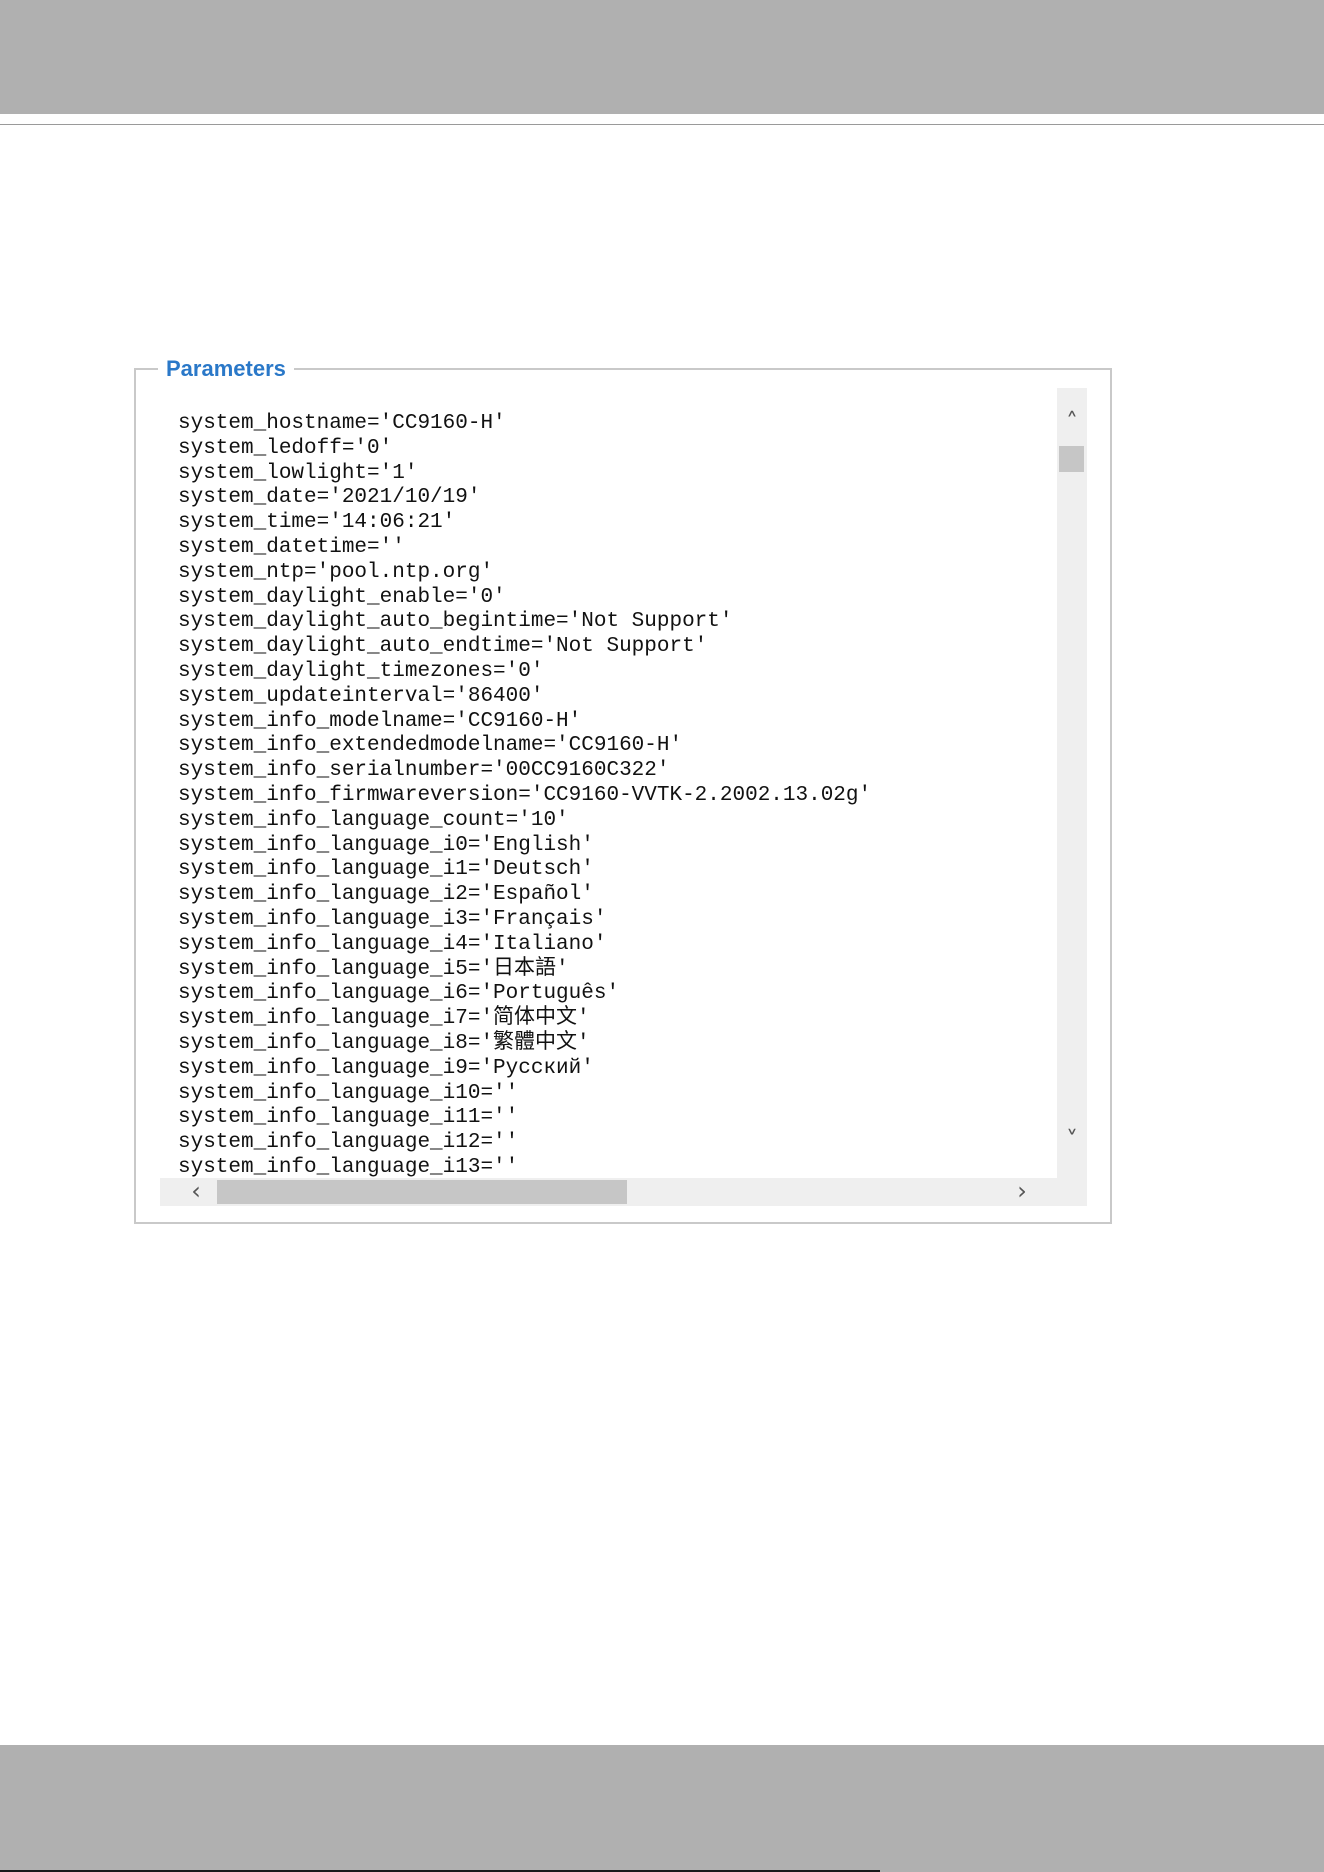  Describe the element at coordinates (392, 944) in the screenshot. I see `parameter-line: system_info_language_i4='Italiano'` at that location.